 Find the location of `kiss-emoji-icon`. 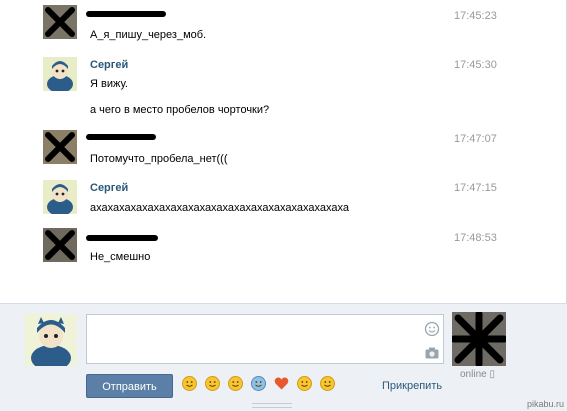

kiss-emoji-icon is located at coordinates (235, 383).